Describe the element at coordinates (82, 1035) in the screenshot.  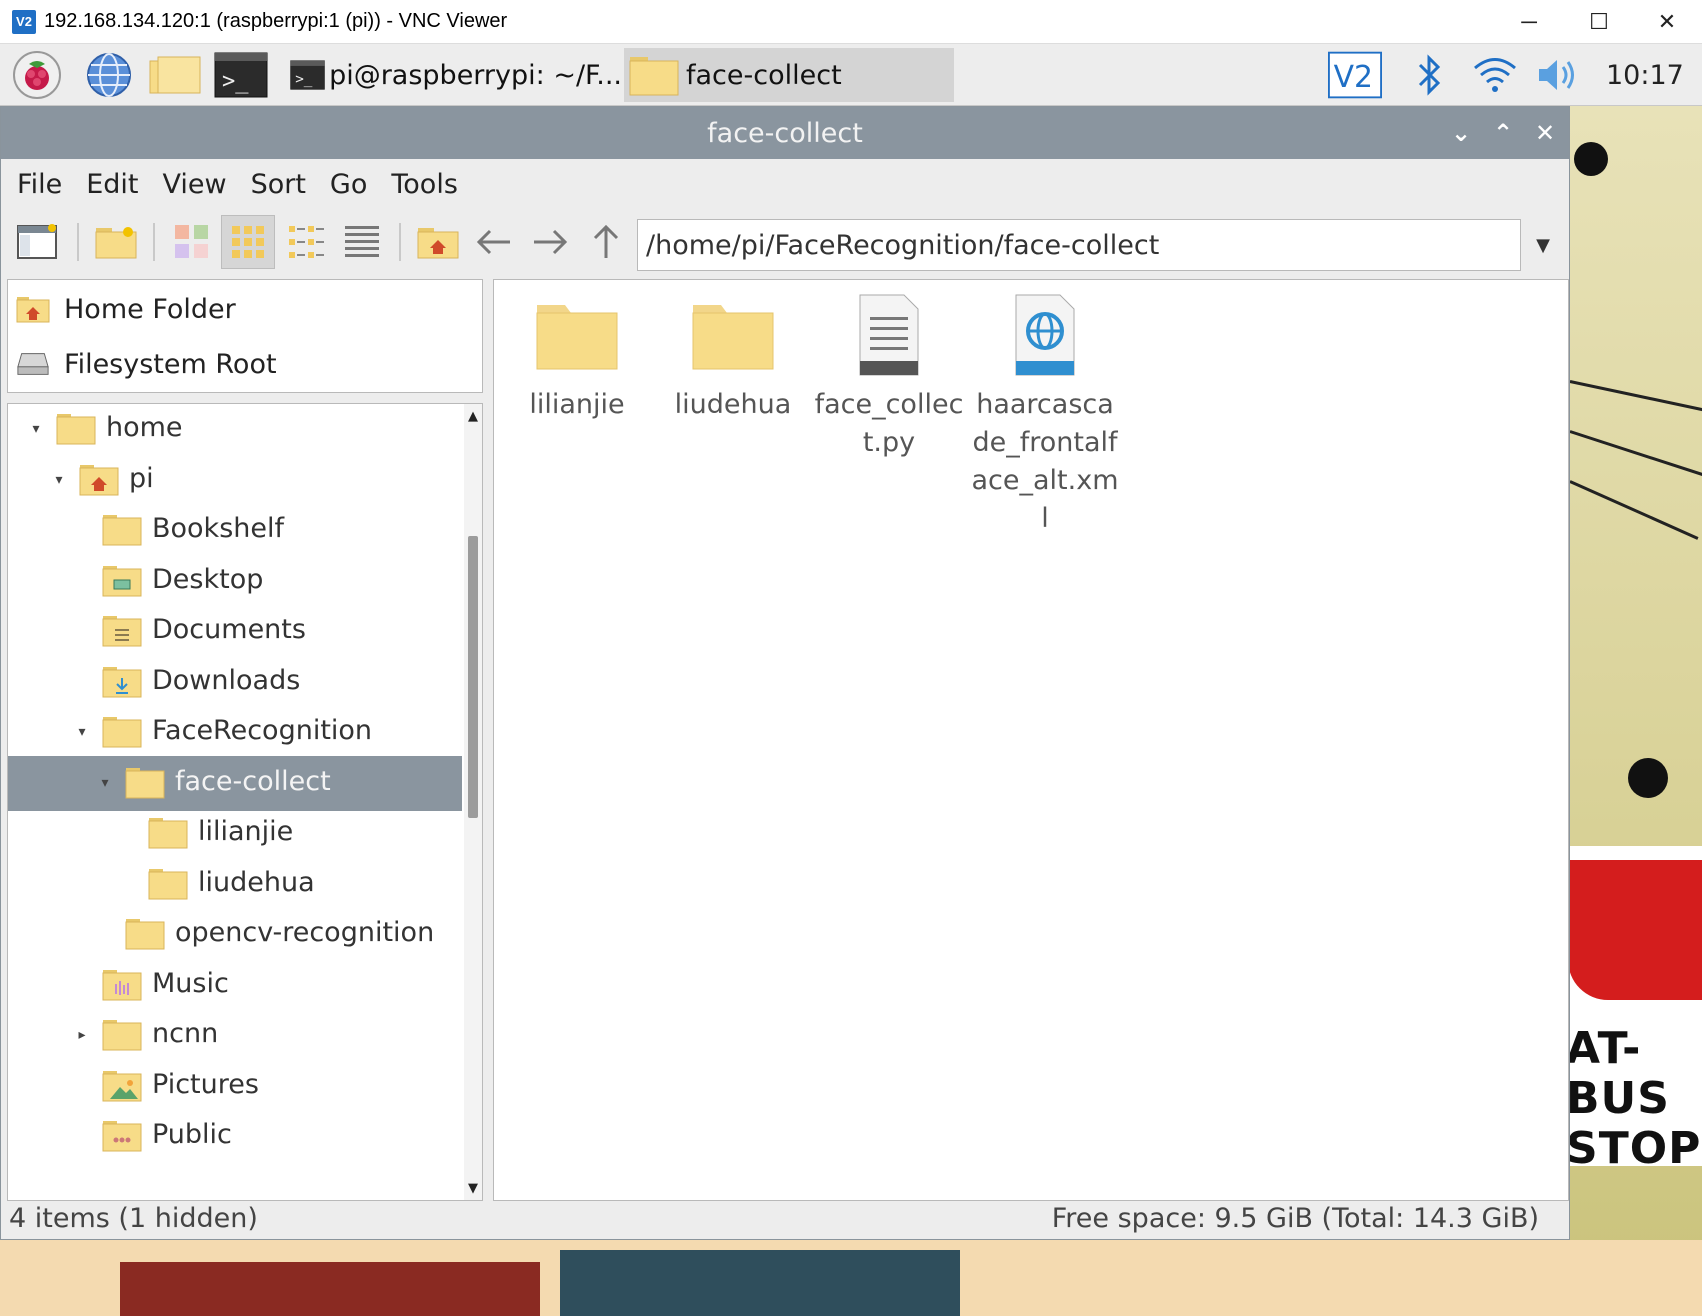
I see `expander-collapsed-icon: ▸` at that location.